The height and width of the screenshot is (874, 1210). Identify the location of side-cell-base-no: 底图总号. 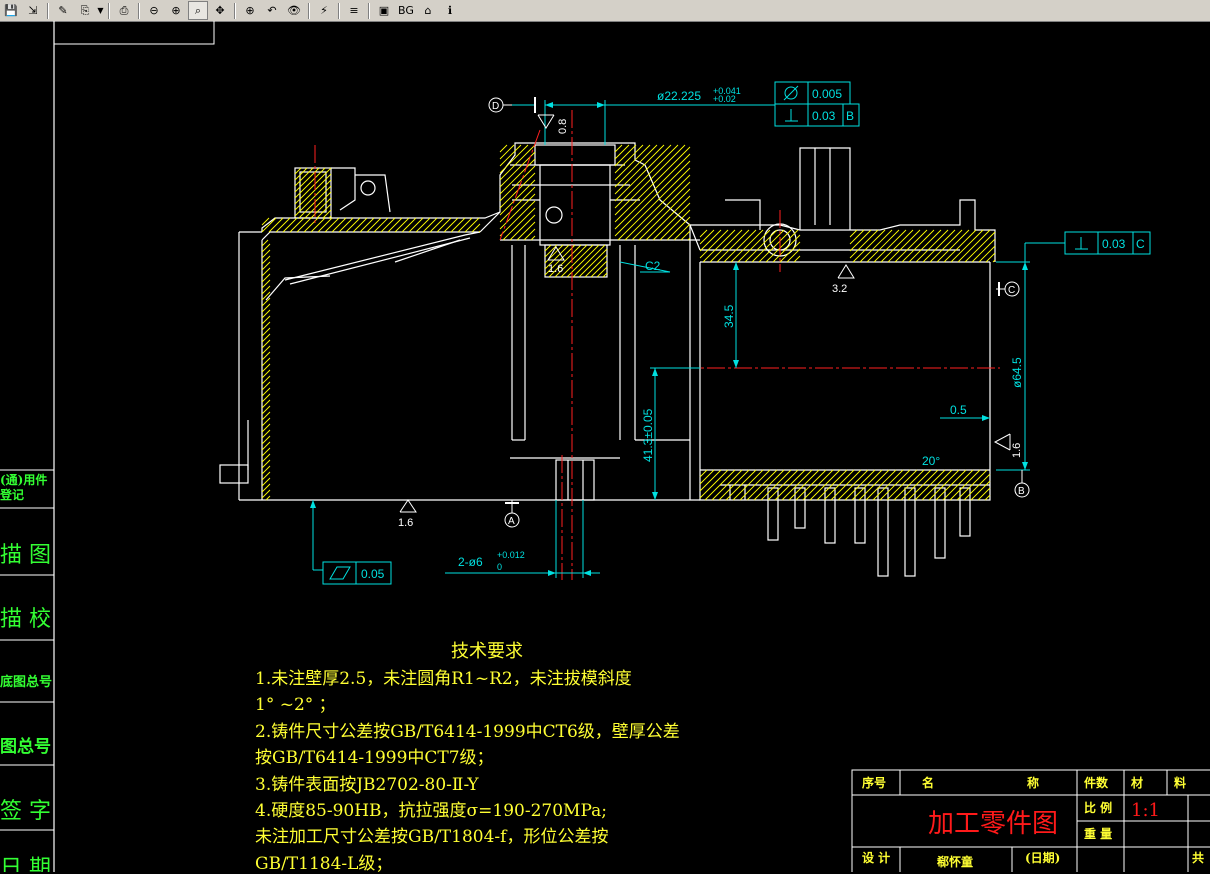
(26, 682).